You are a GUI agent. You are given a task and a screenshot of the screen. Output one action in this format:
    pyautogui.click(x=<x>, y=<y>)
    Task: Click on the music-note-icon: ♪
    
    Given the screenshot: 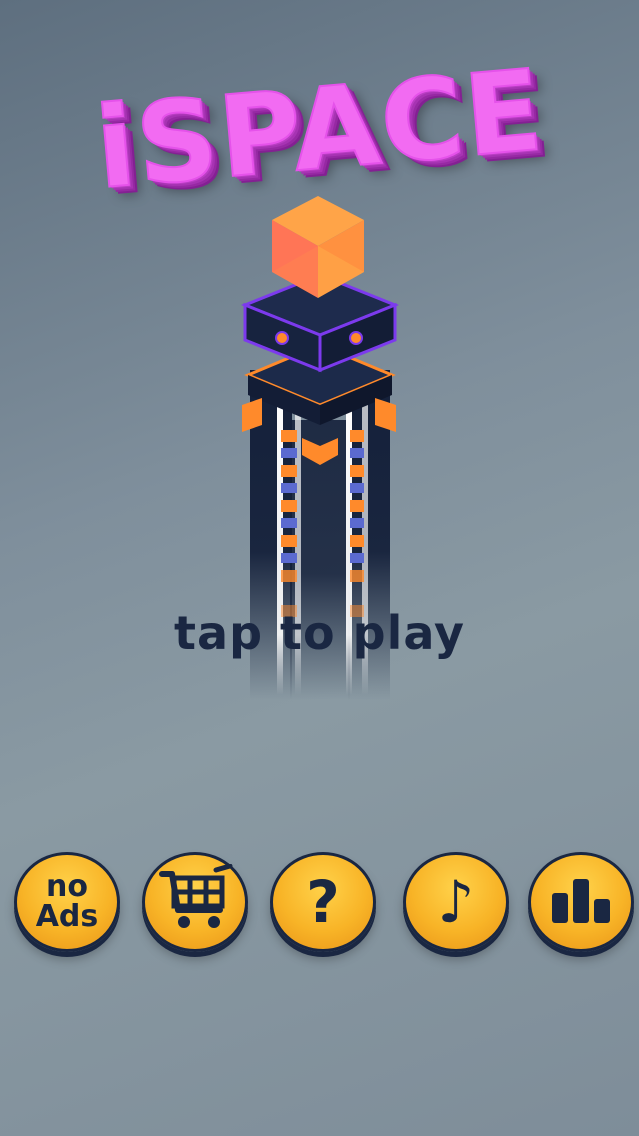 What is the action you would take?
    pyautogui.click(x=456, y=902)
    